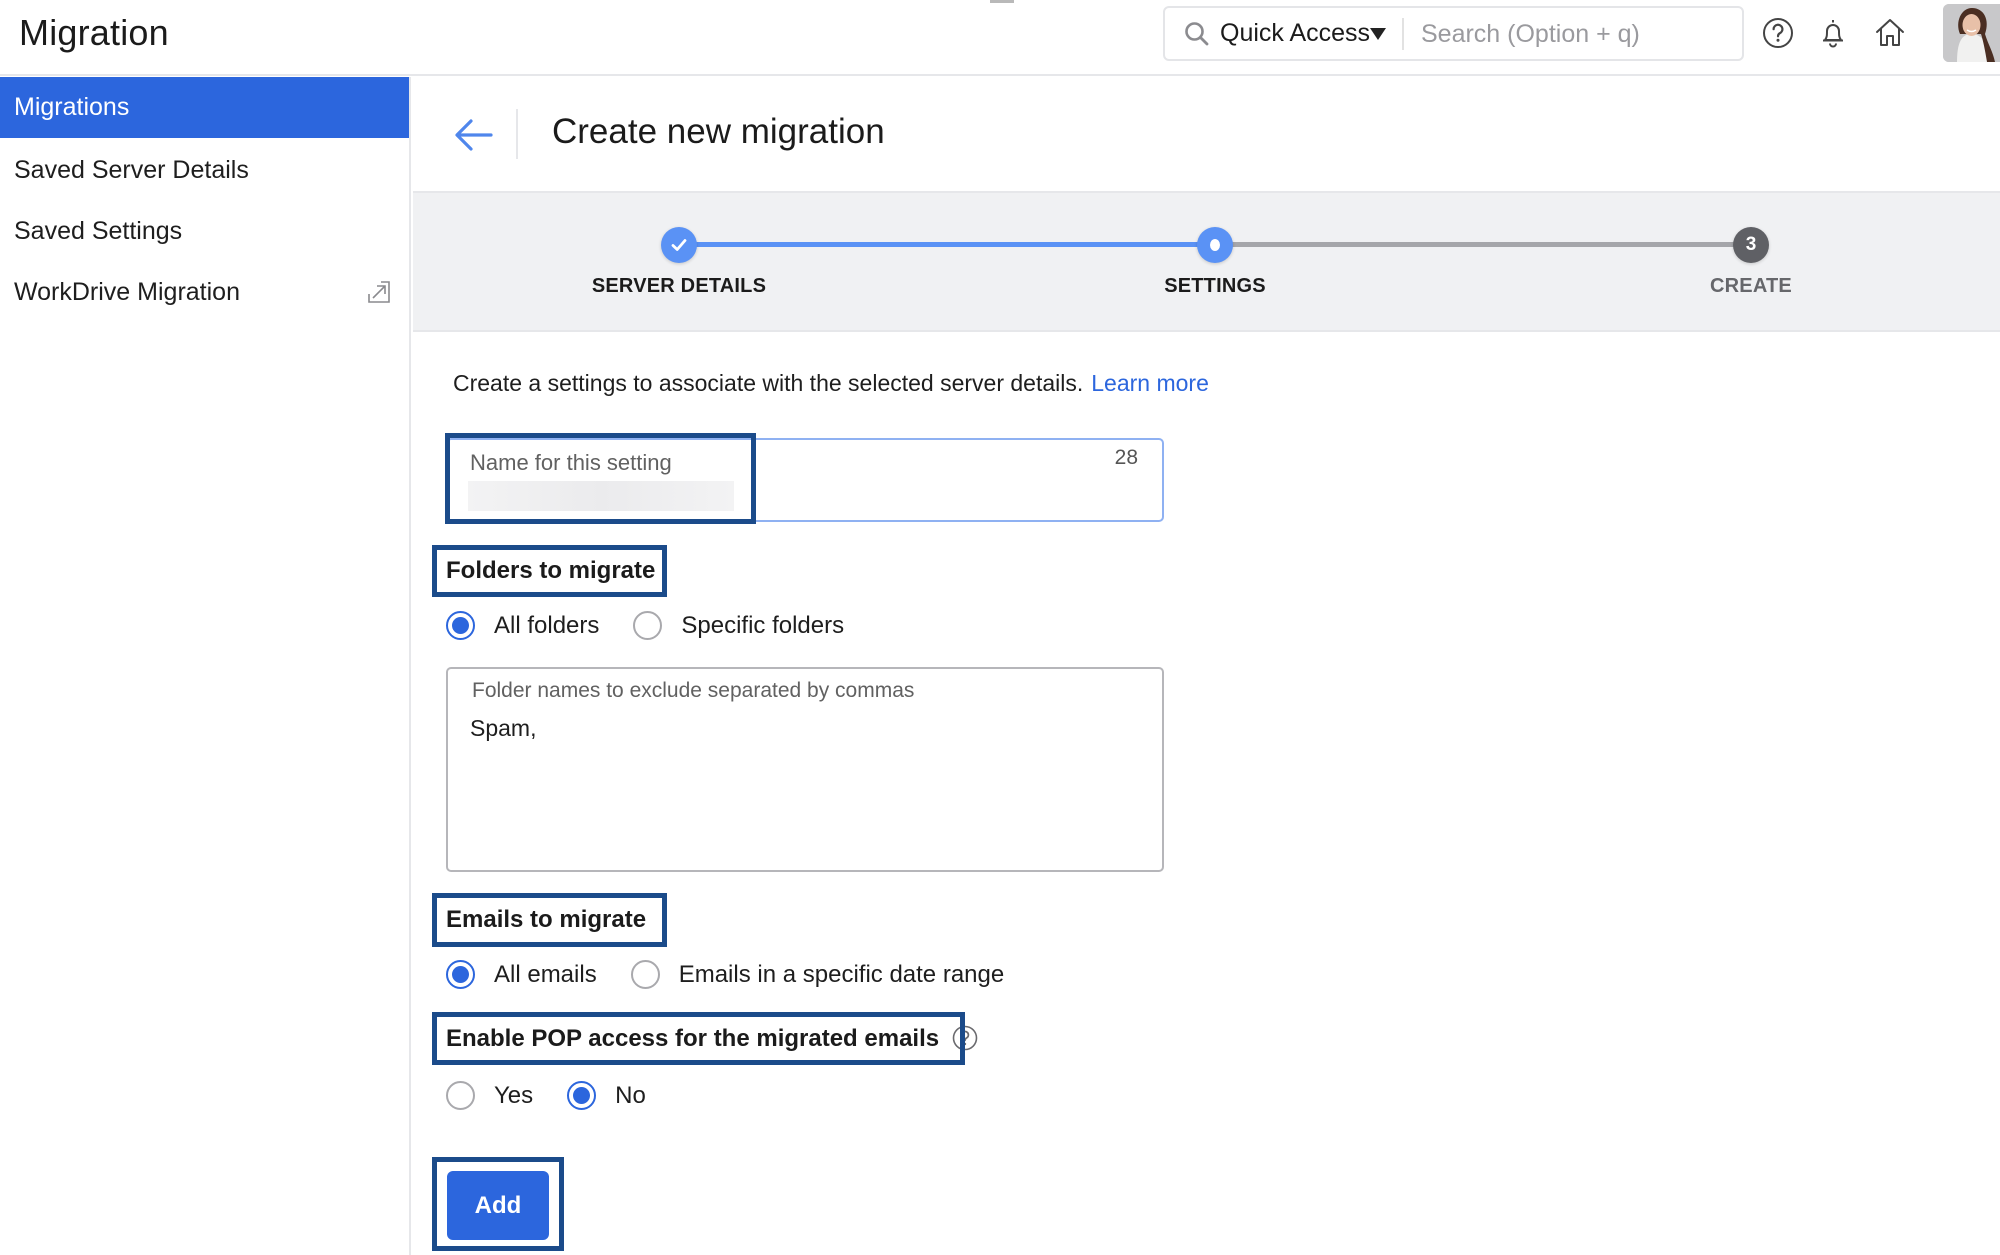  I want to click on pop-radio-group: Yes No, so click(546, 1095).